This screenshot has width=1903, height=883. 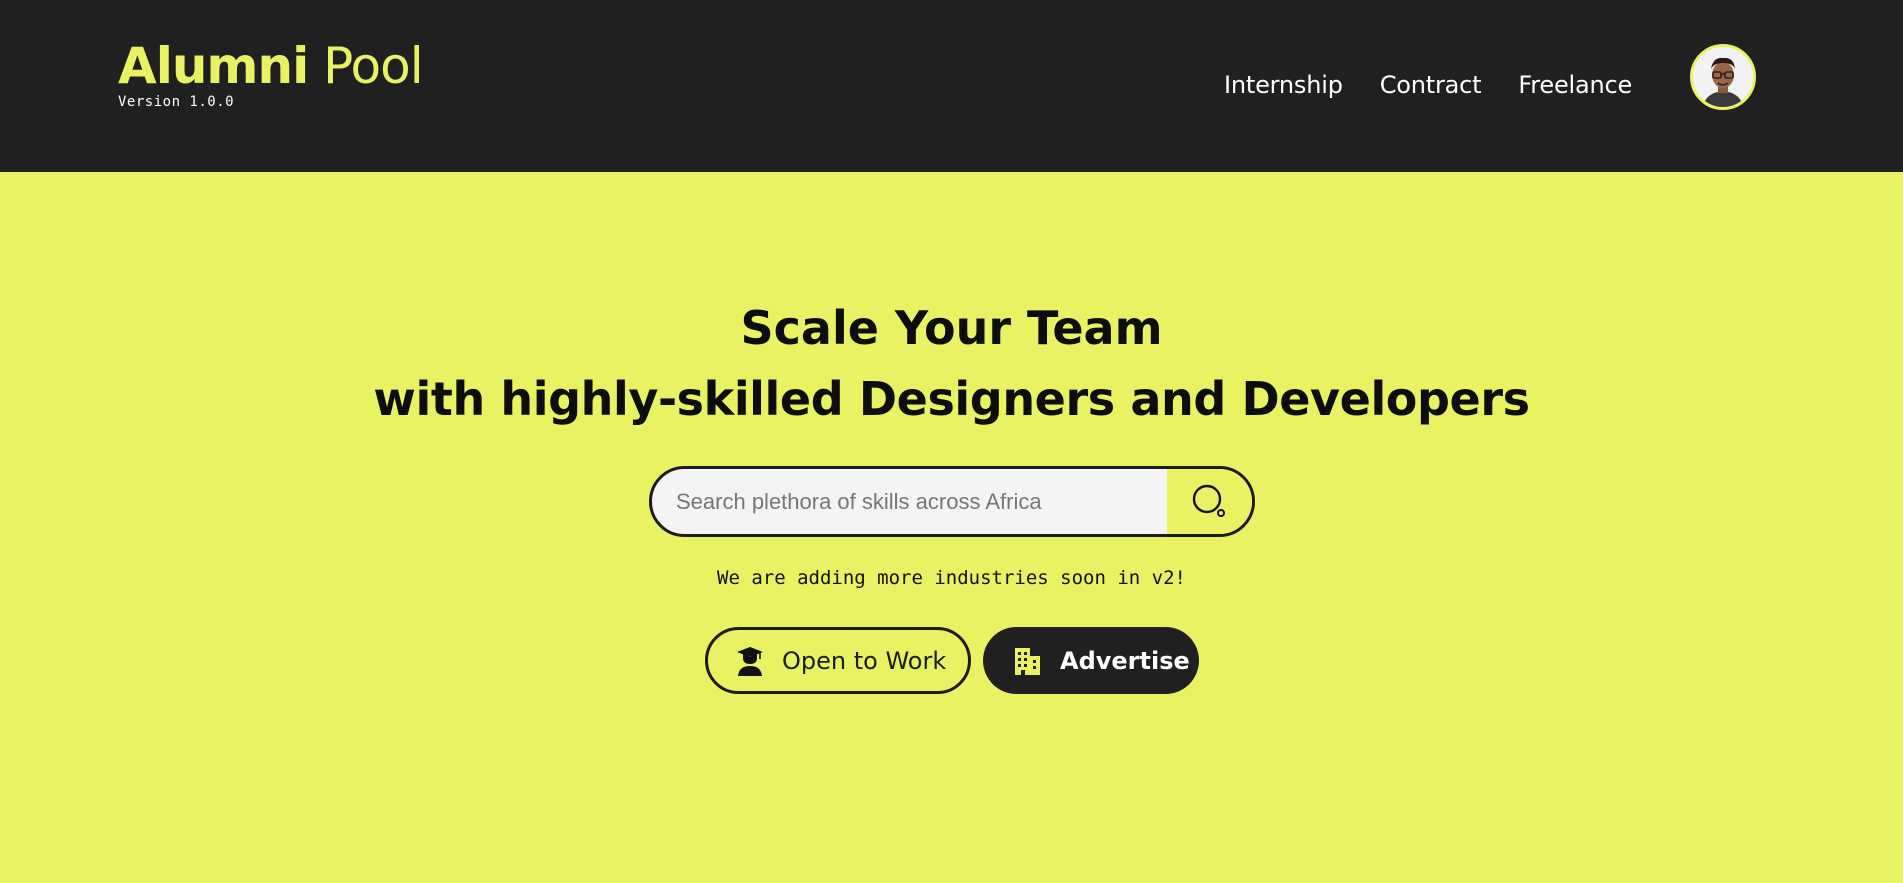 What do you see at coordinates (911, 501) in the screenshot?
I see `search-input` at bounding box center [911, 501].